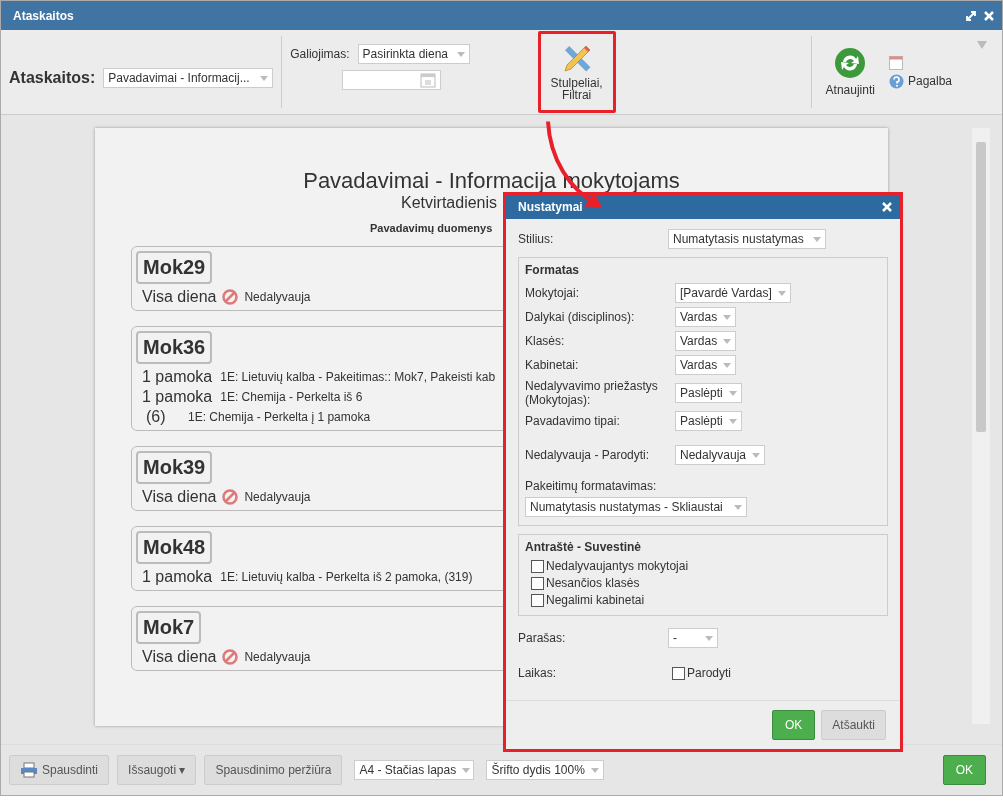  Describe the element at coordinates (545, 770) in the screenshot. I see `font-size-select: Šrifto dydis 100%` at that location.